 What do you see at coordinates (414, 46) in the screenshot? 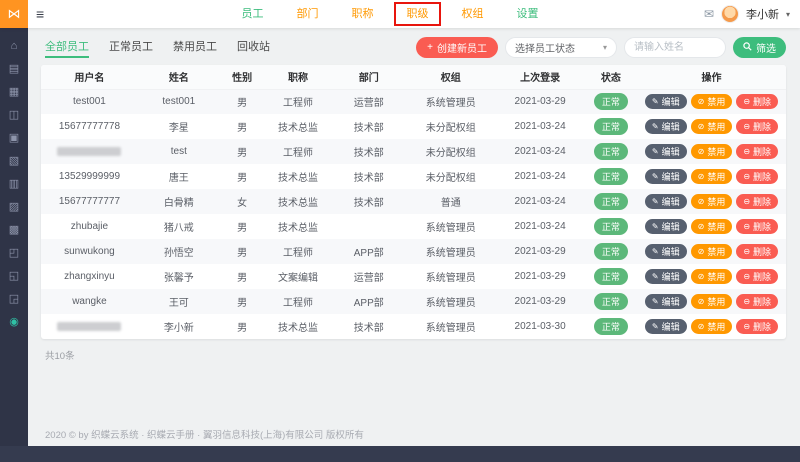
I see `toolbar-row: 全部员工正常员工禁用员工回收站 + 创建新员工 选择员工状态 ▾ 筛选` at bounding box center [414, 46].